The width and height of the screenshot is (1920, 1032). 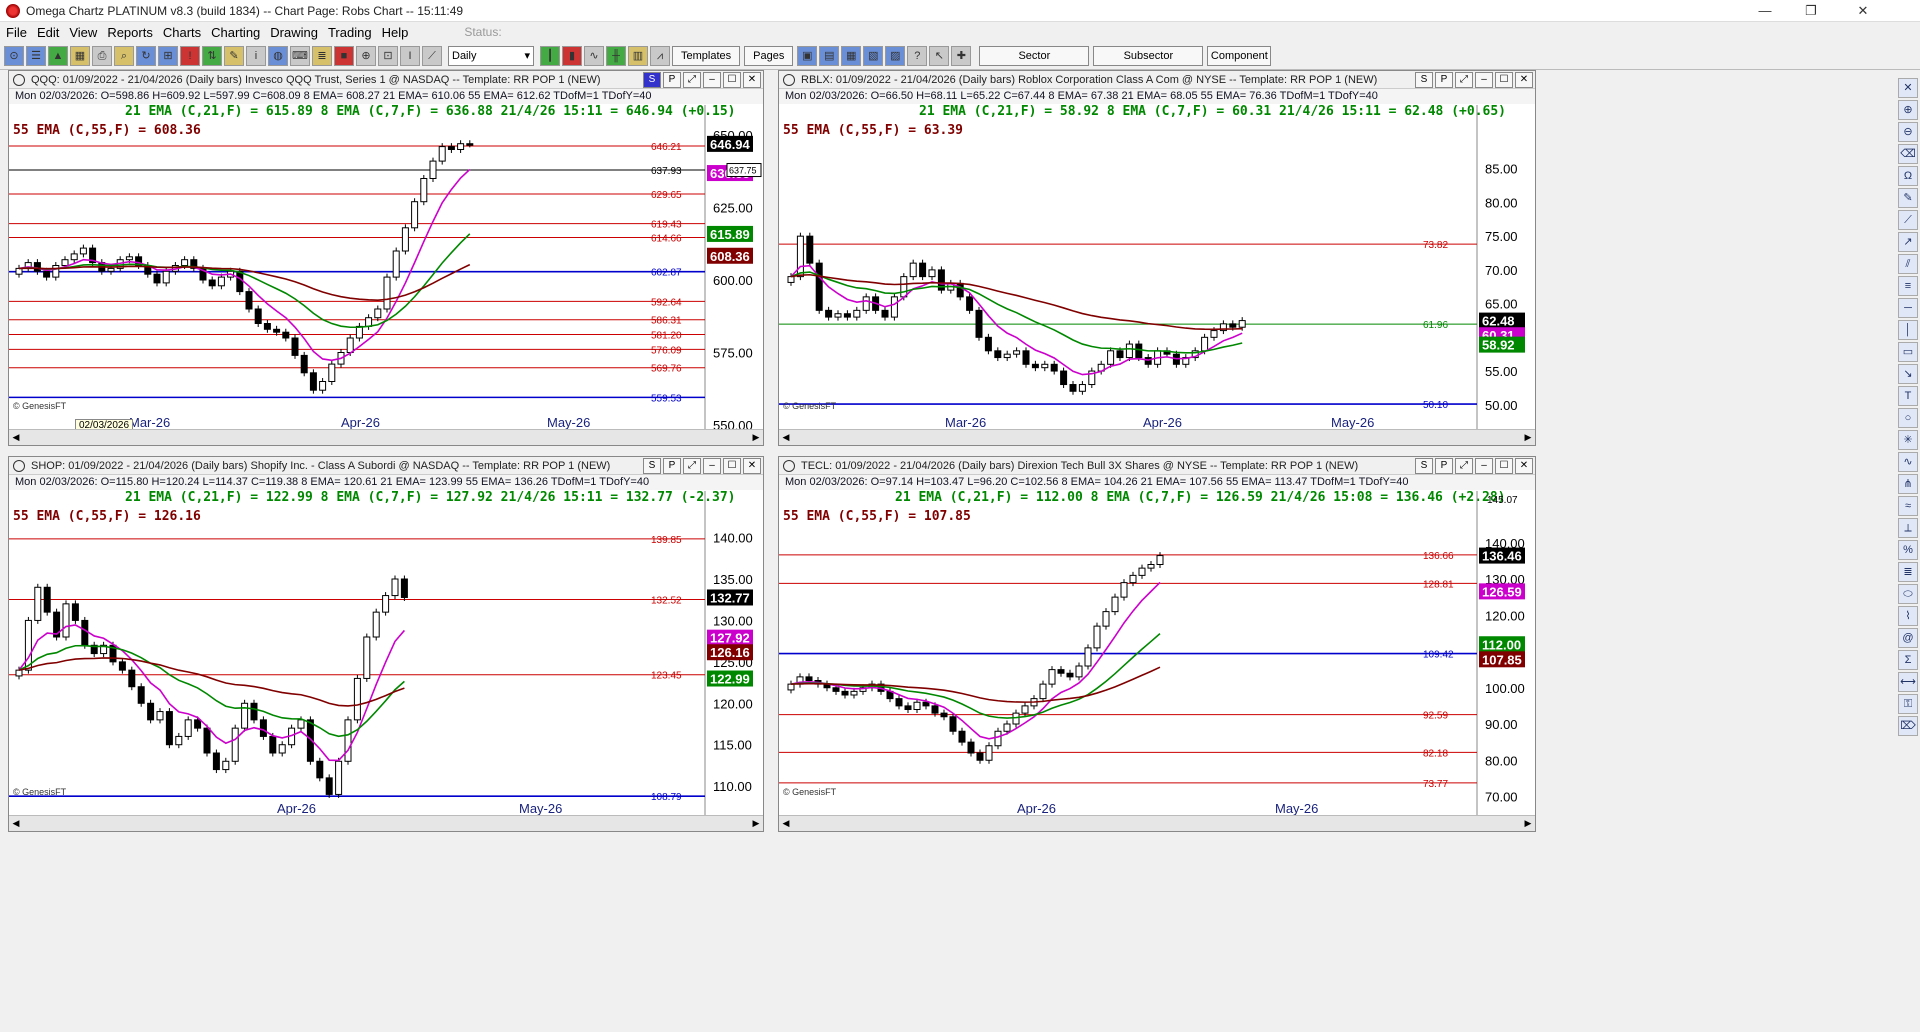 I want to click on sector-button: Sector, so click(x=1034, y=55).